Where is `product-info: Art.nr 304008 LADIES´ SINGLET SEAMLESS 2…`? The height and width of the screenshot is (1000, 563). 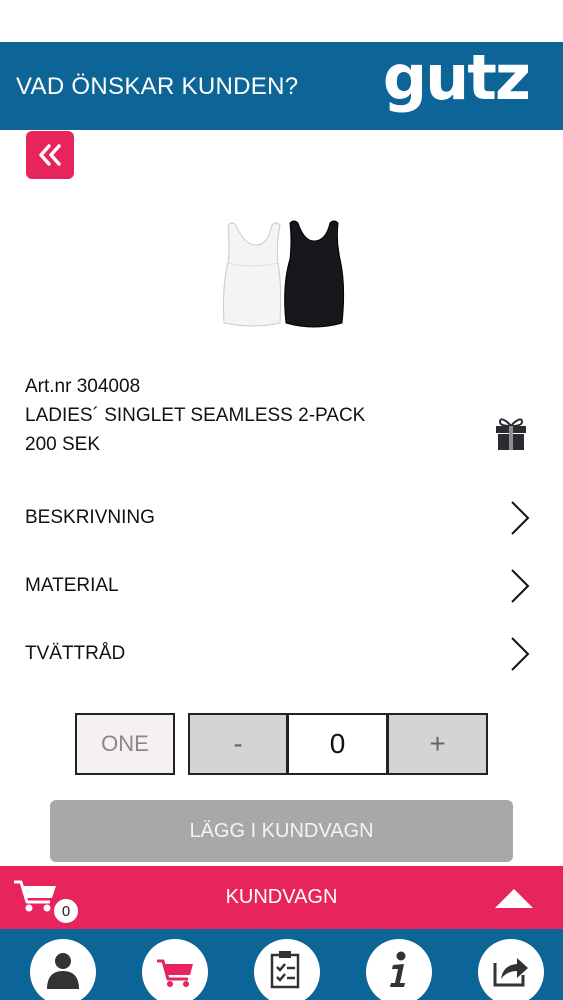 product-info: Art.nr 304008 LADIES´ SINGLET SEAMLESS 2… is located at coordinates (195, 415).